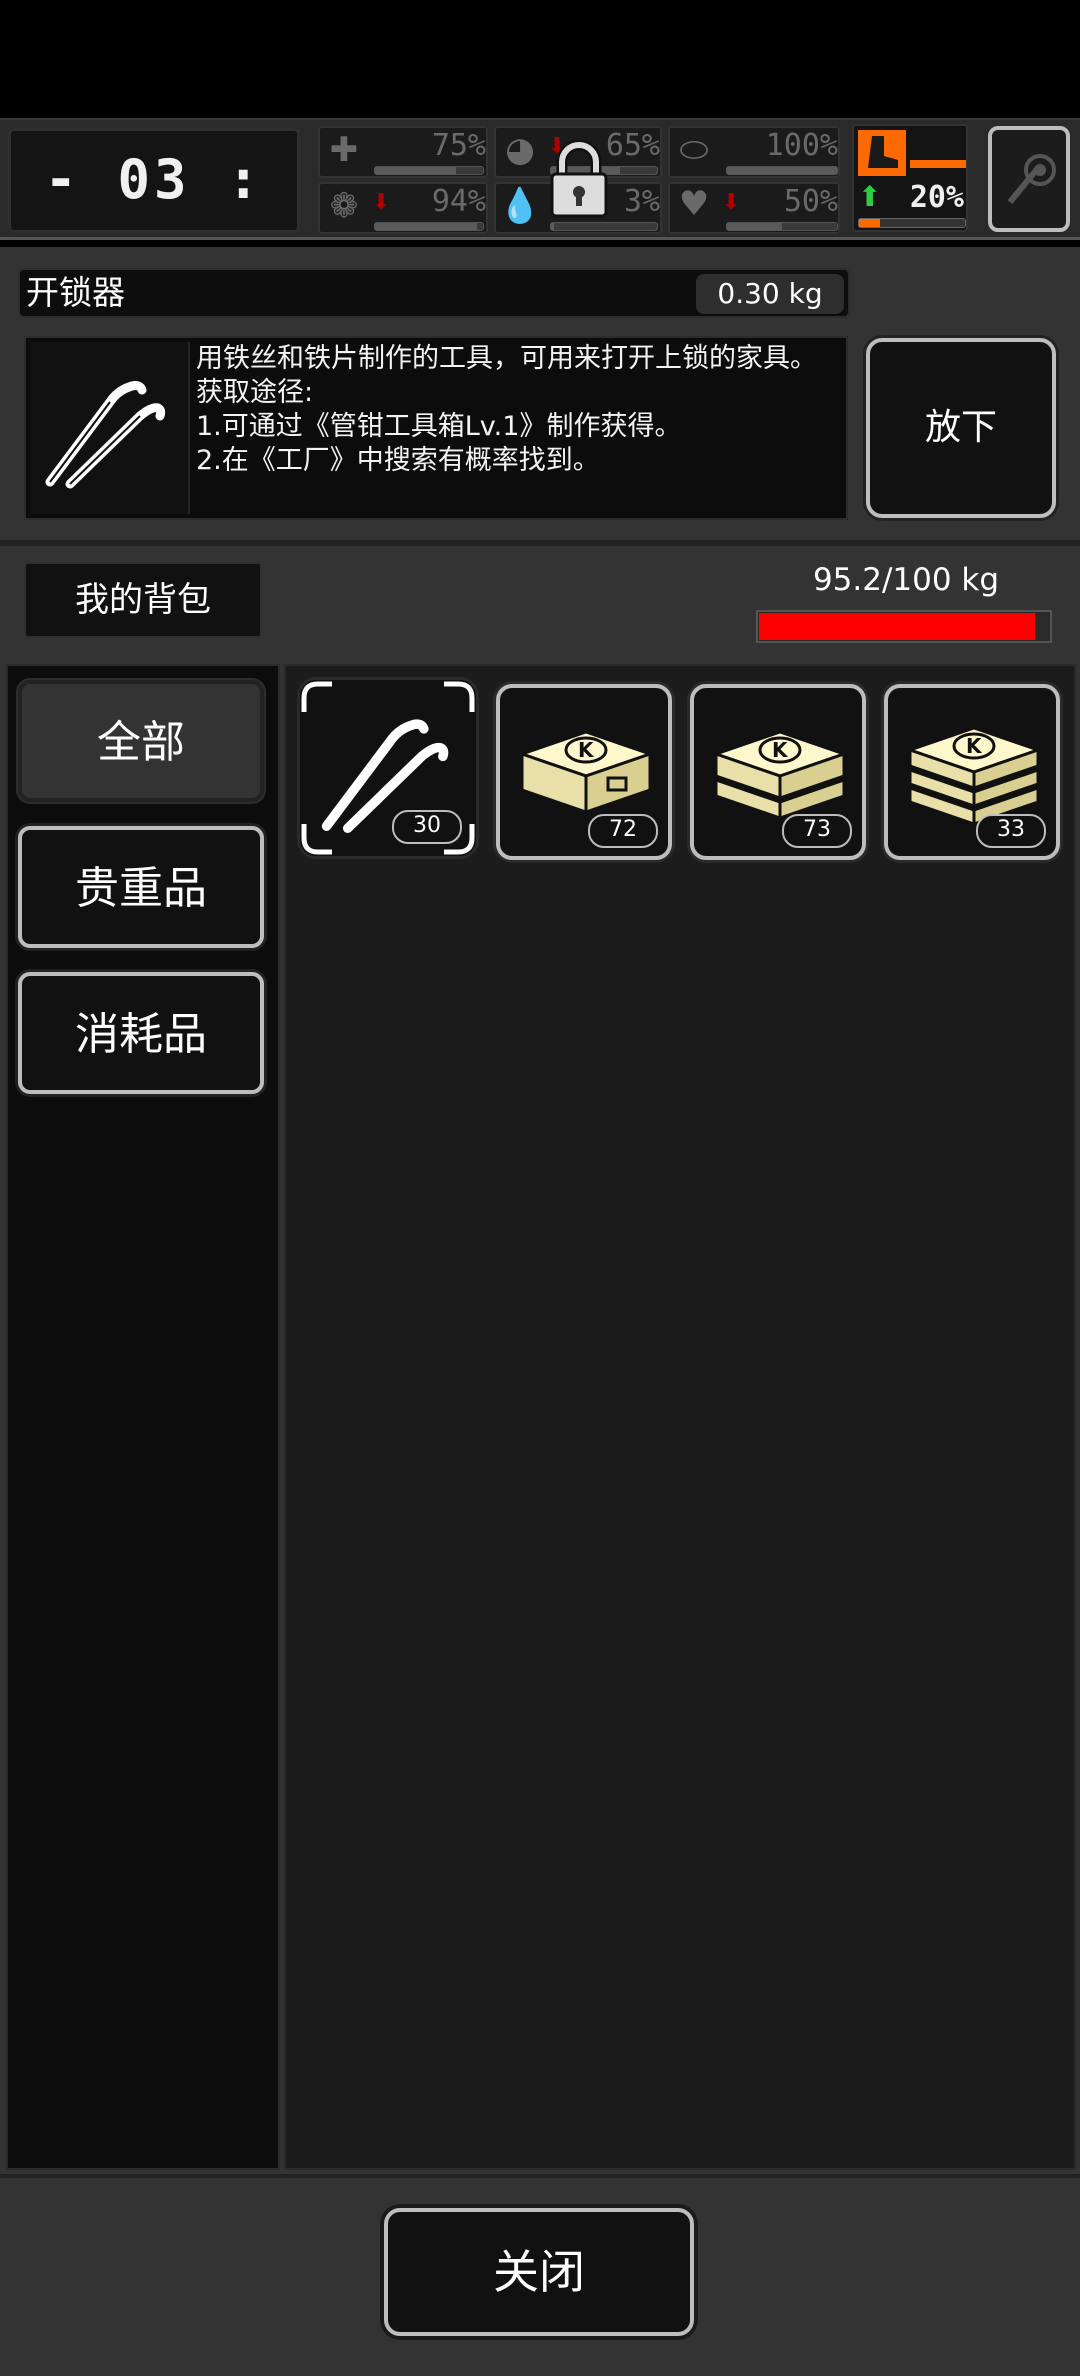  I want to click on bag-capacity-fill, so click(897, 626).